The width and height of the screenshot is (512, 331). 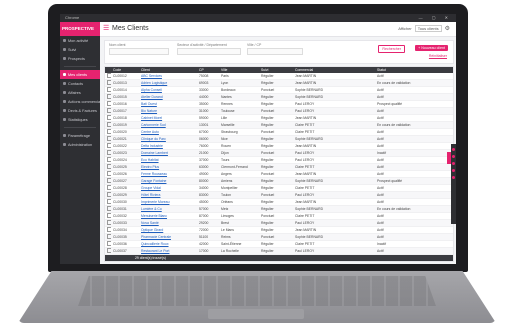 I want to click on table-cell: Clinique du Parc, so click(x=168, y=139).